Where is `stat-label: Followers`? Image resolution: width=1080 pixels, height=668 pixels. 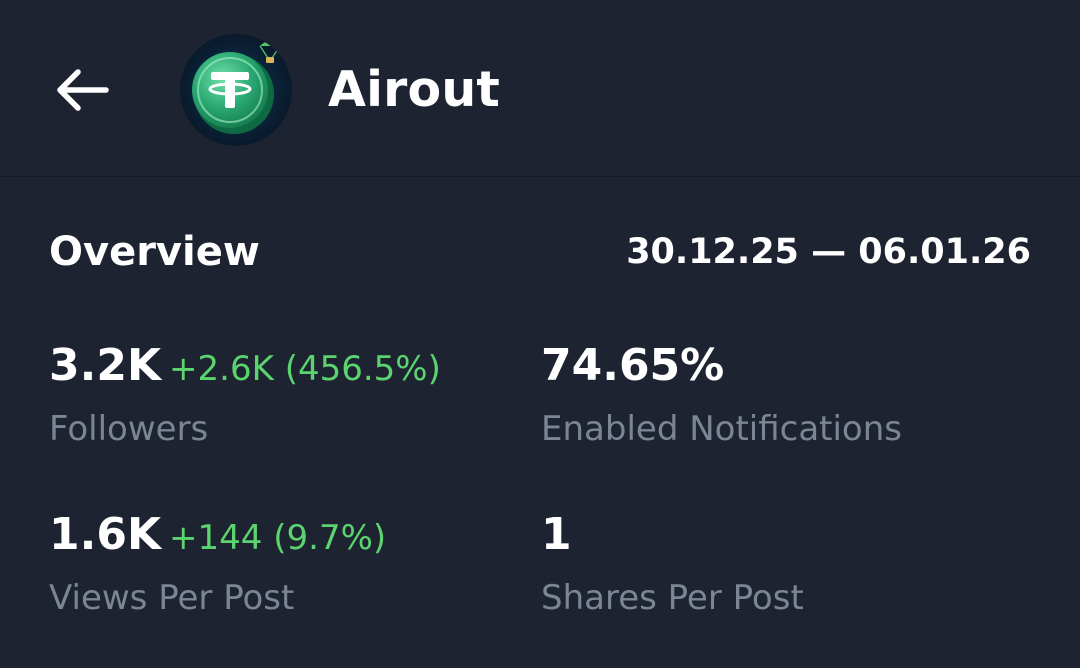
stat-label: Followers is located at coordinates (129, 429).